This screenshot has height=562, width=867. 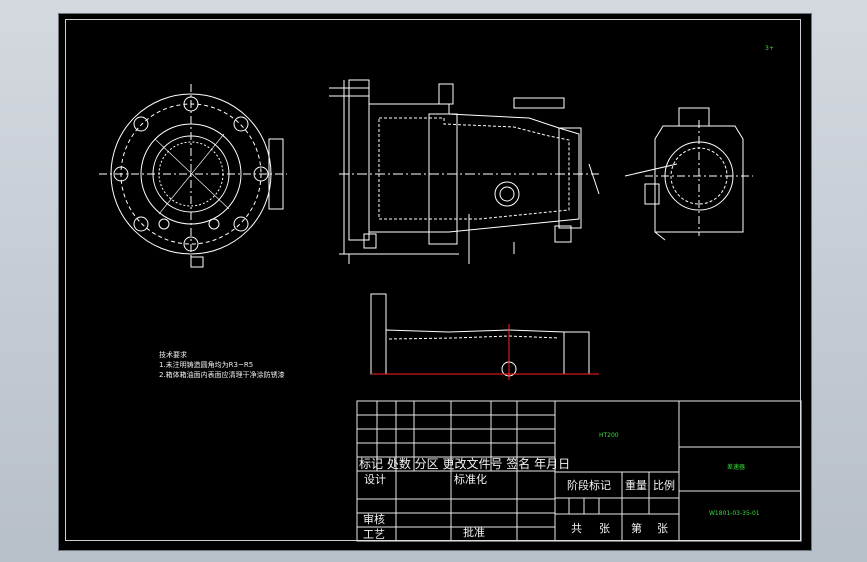 I want to click on housing-outline, so click(x=474, y=168).